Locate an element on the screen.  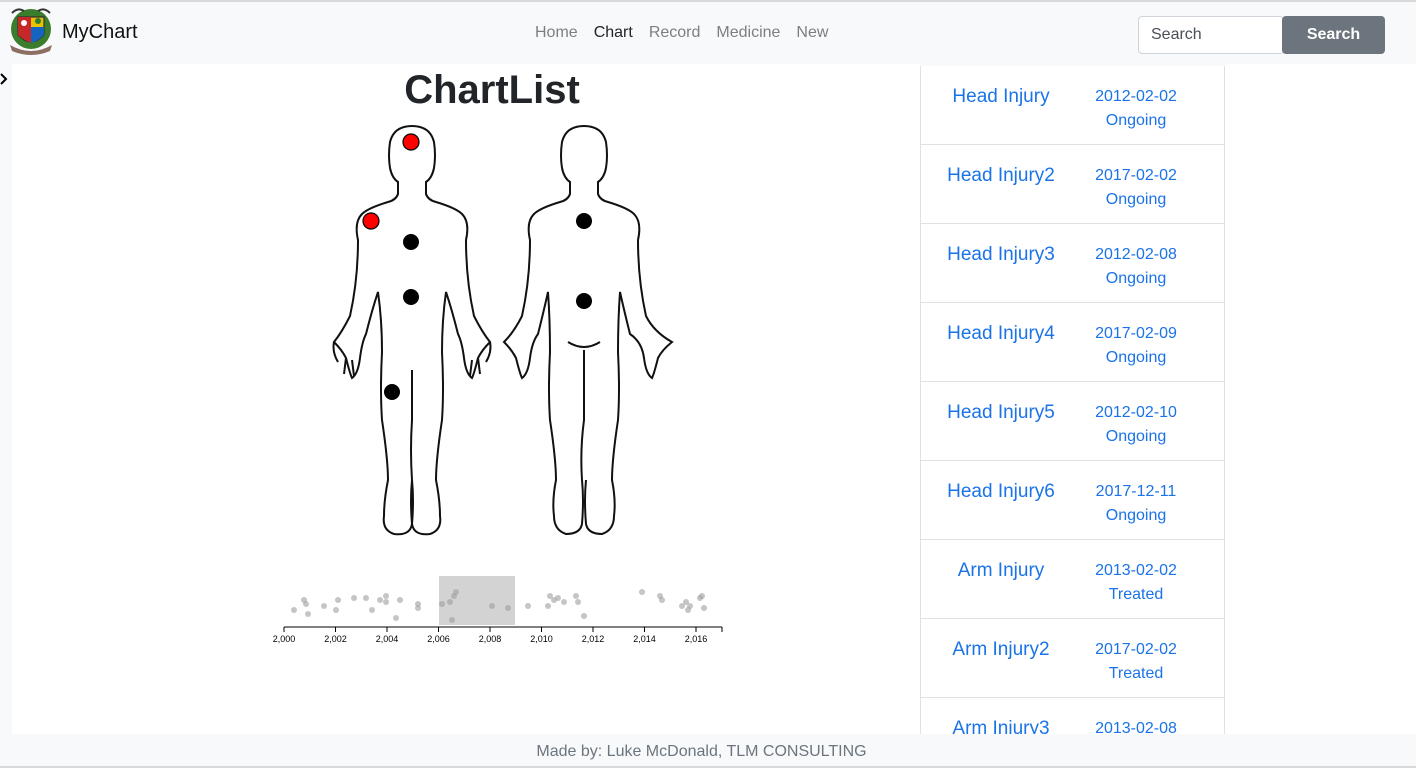
injury-name: Head Injury2 is located at coordinates (1001, 176).